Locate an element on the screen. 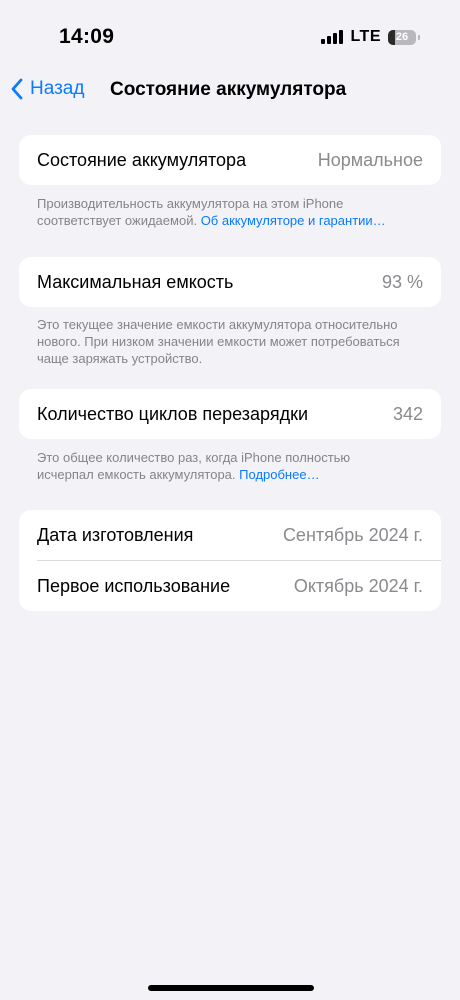 The height and width of the screenshot is (1000, 460). status-indicators: LTE 26 is located at coordinates (370, 37).